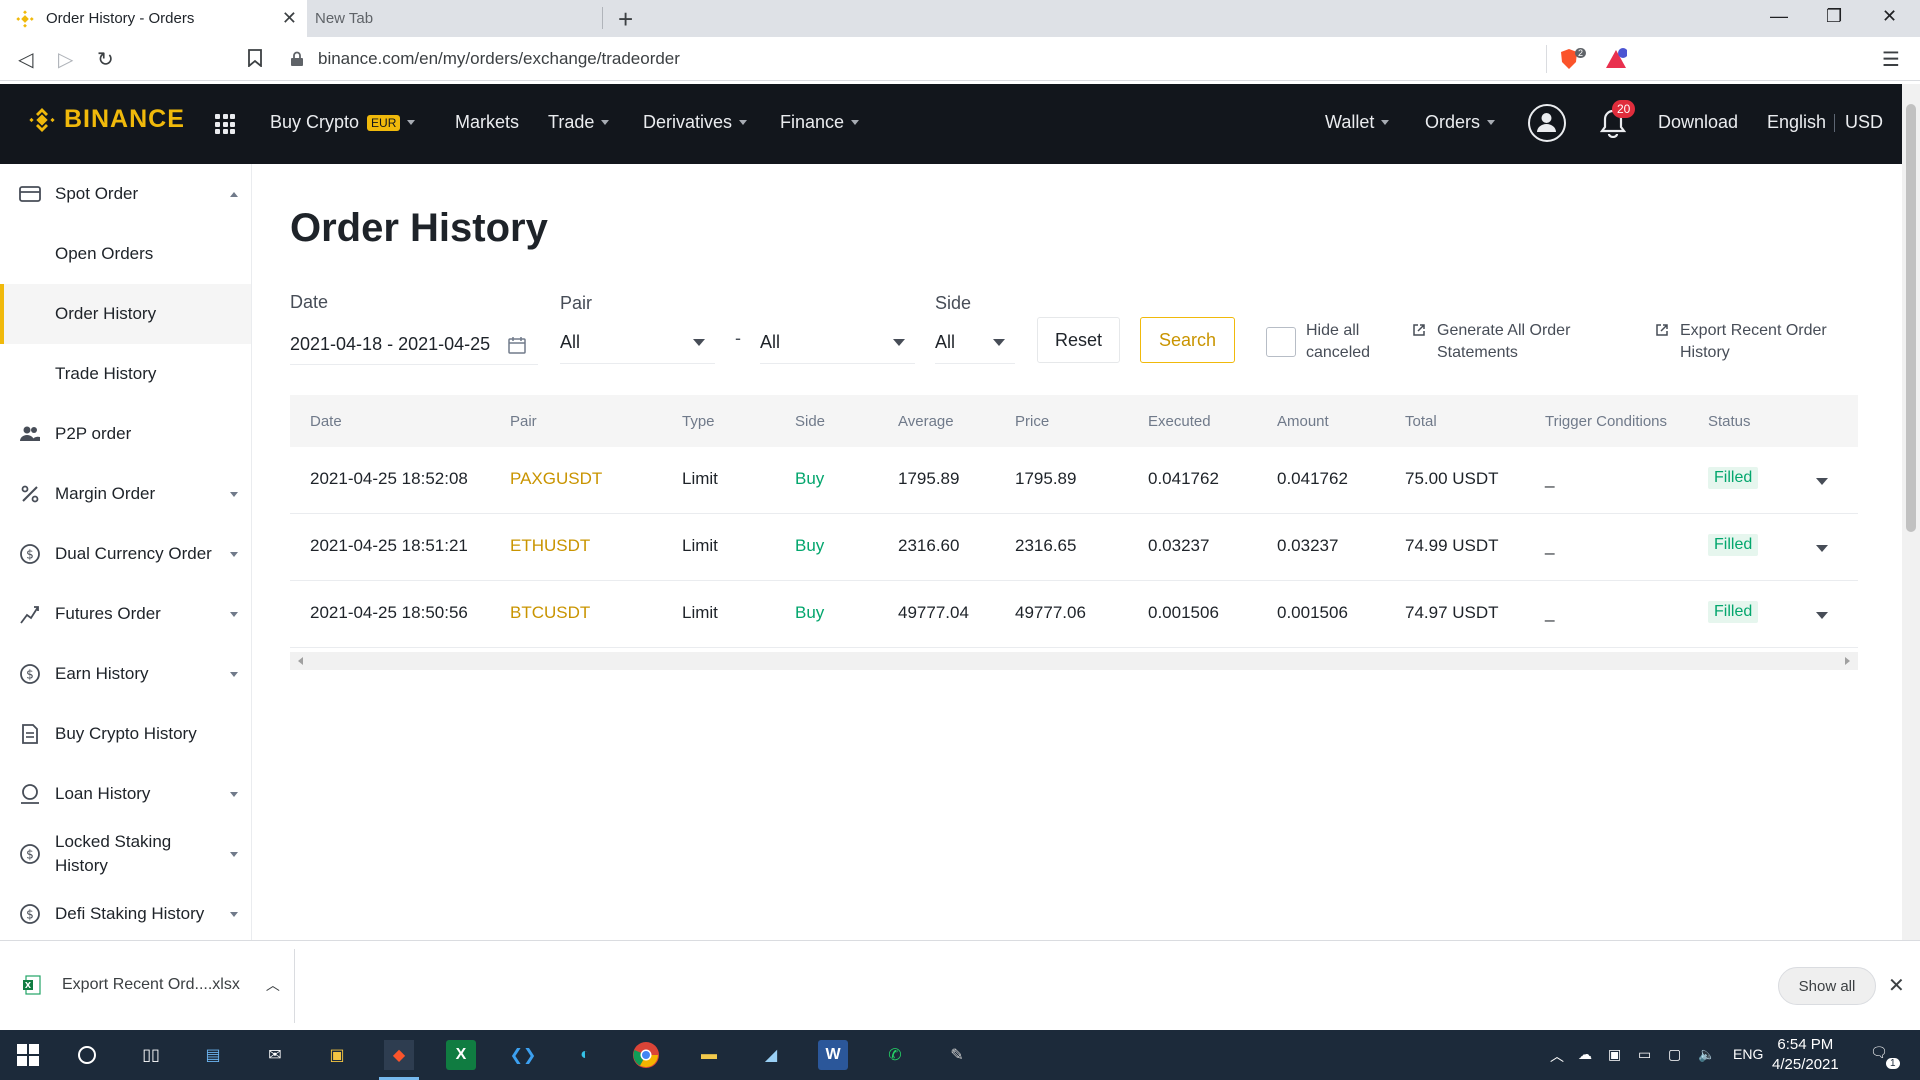 The width and height of the screenshot is (1920, 1080). I want to click on edge-icon: ◐, so click(585, 1055).